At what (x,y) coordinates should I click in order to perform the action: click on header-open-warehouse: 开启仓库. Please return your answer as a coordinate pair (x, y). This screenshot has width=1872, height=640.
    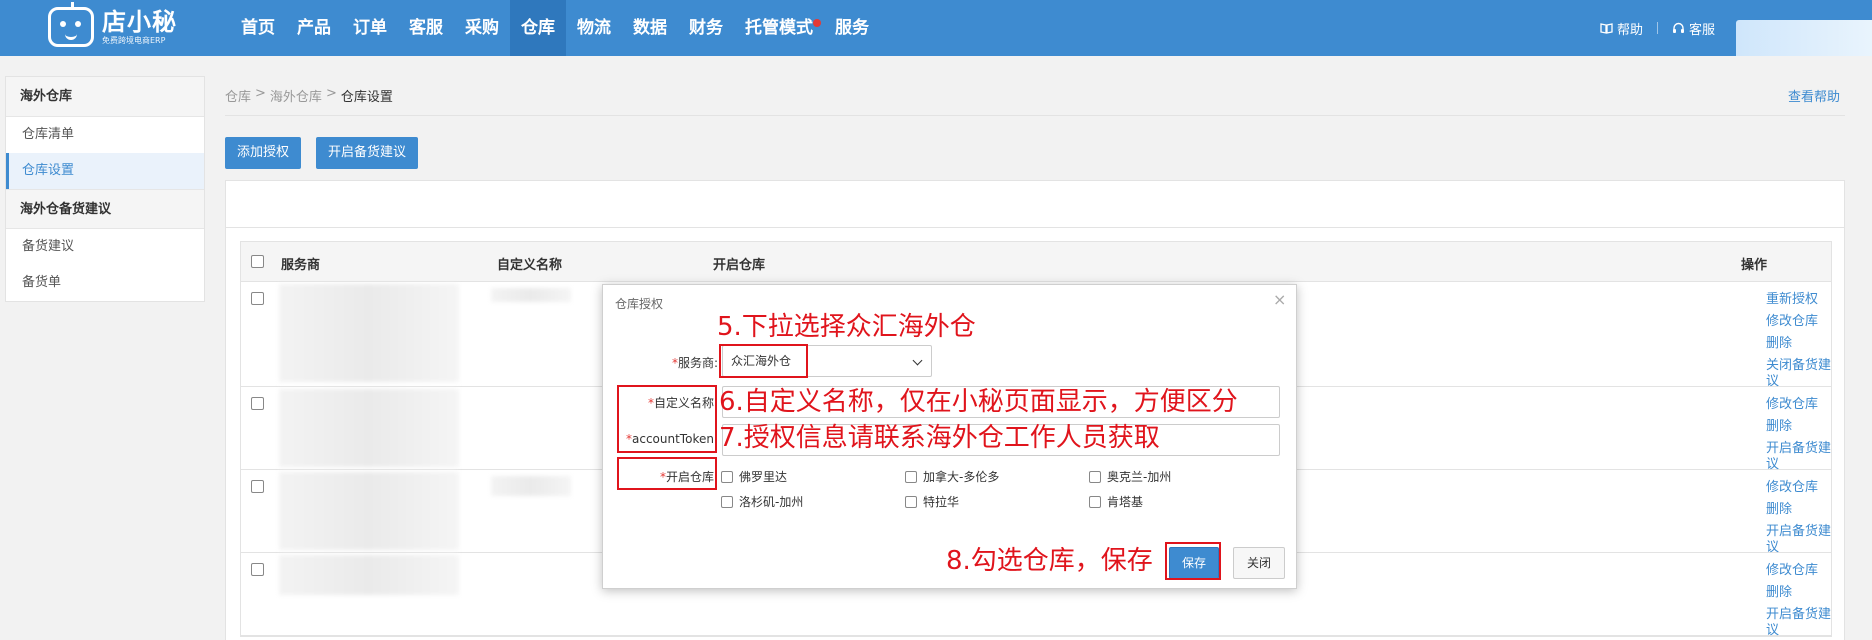
    Looking at the image, I should click on (739, 265).